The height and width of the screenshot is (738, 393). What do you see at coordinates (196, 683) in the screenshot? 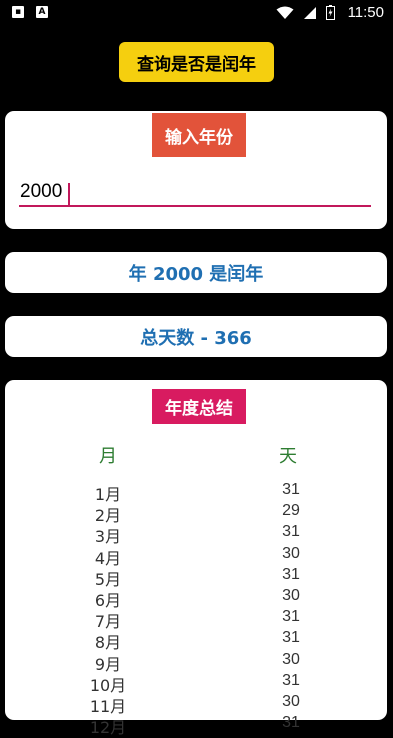
I see `list-item: 10月 31` at bounding box center [196, 683].